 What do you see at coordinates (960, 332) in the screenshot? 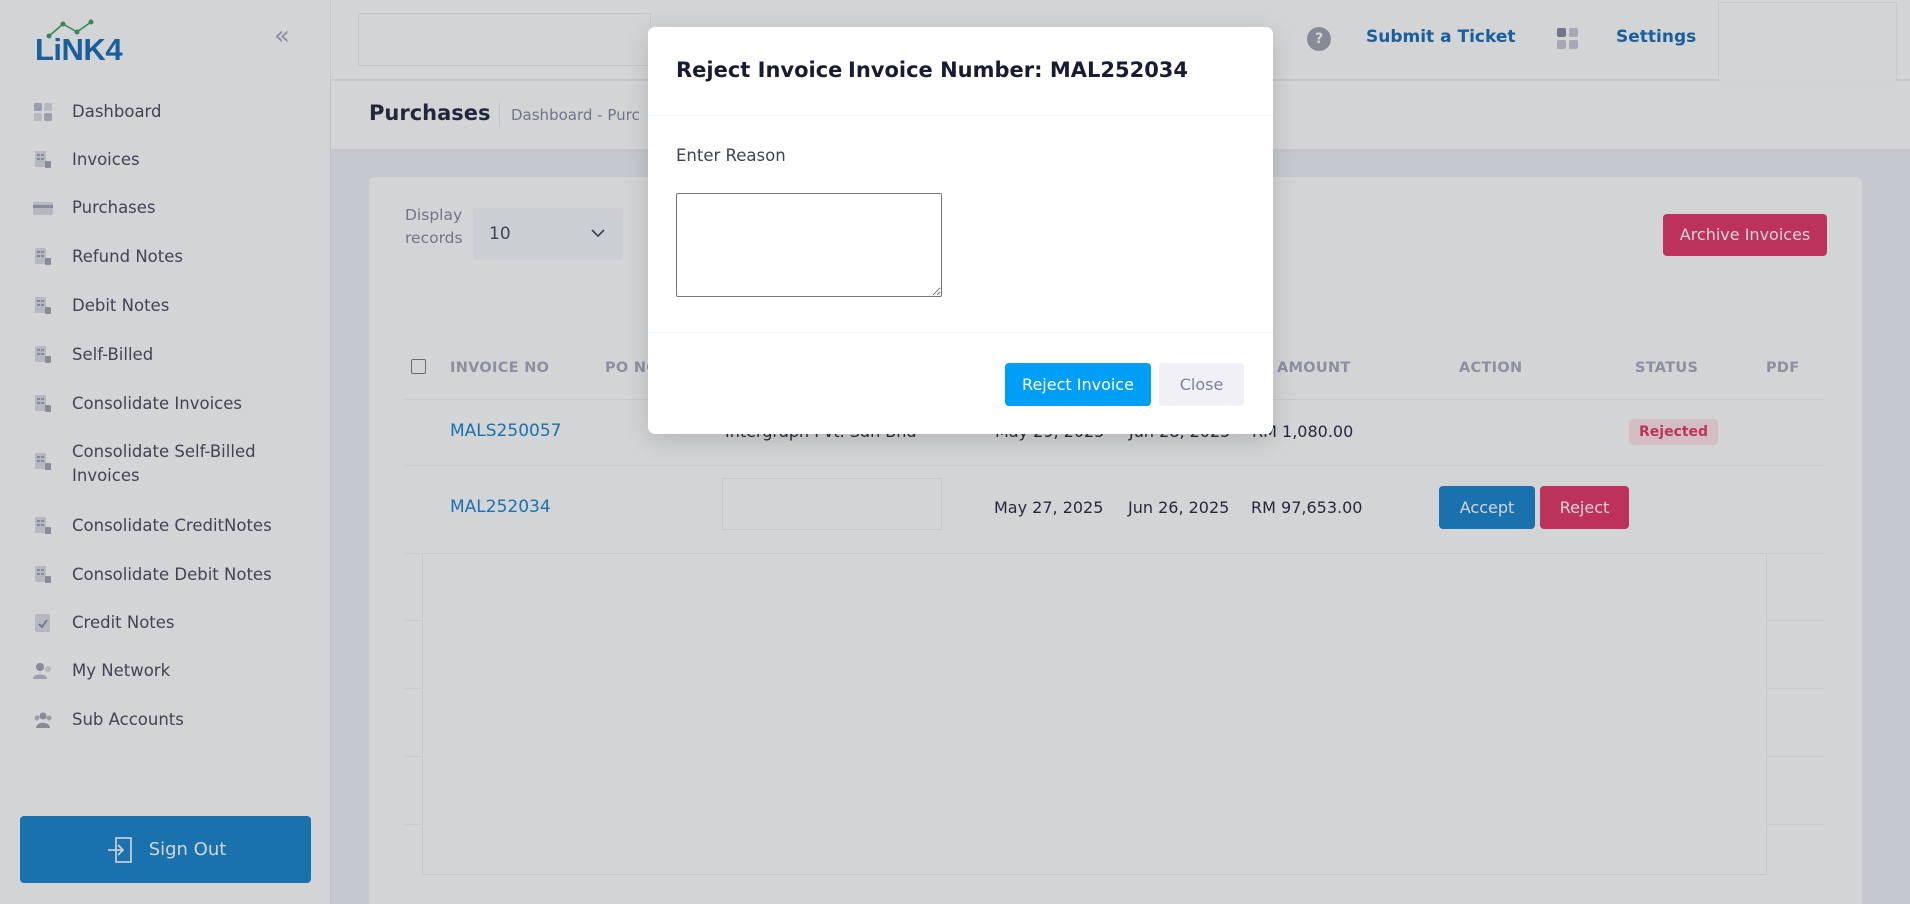
I see `modal-footer-divider` at bounding box center [960, 332].